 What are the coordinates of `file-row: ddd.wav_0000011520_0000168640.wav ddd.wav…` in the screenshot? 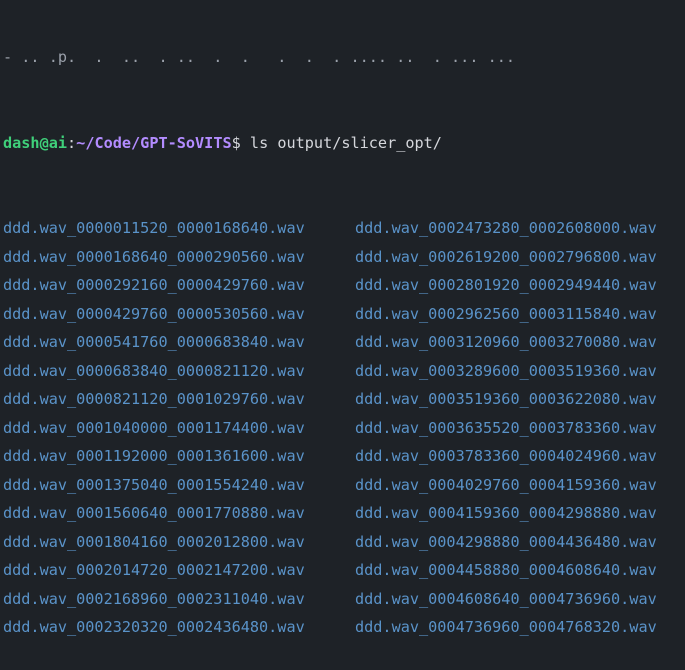 It's located at (344, 228).